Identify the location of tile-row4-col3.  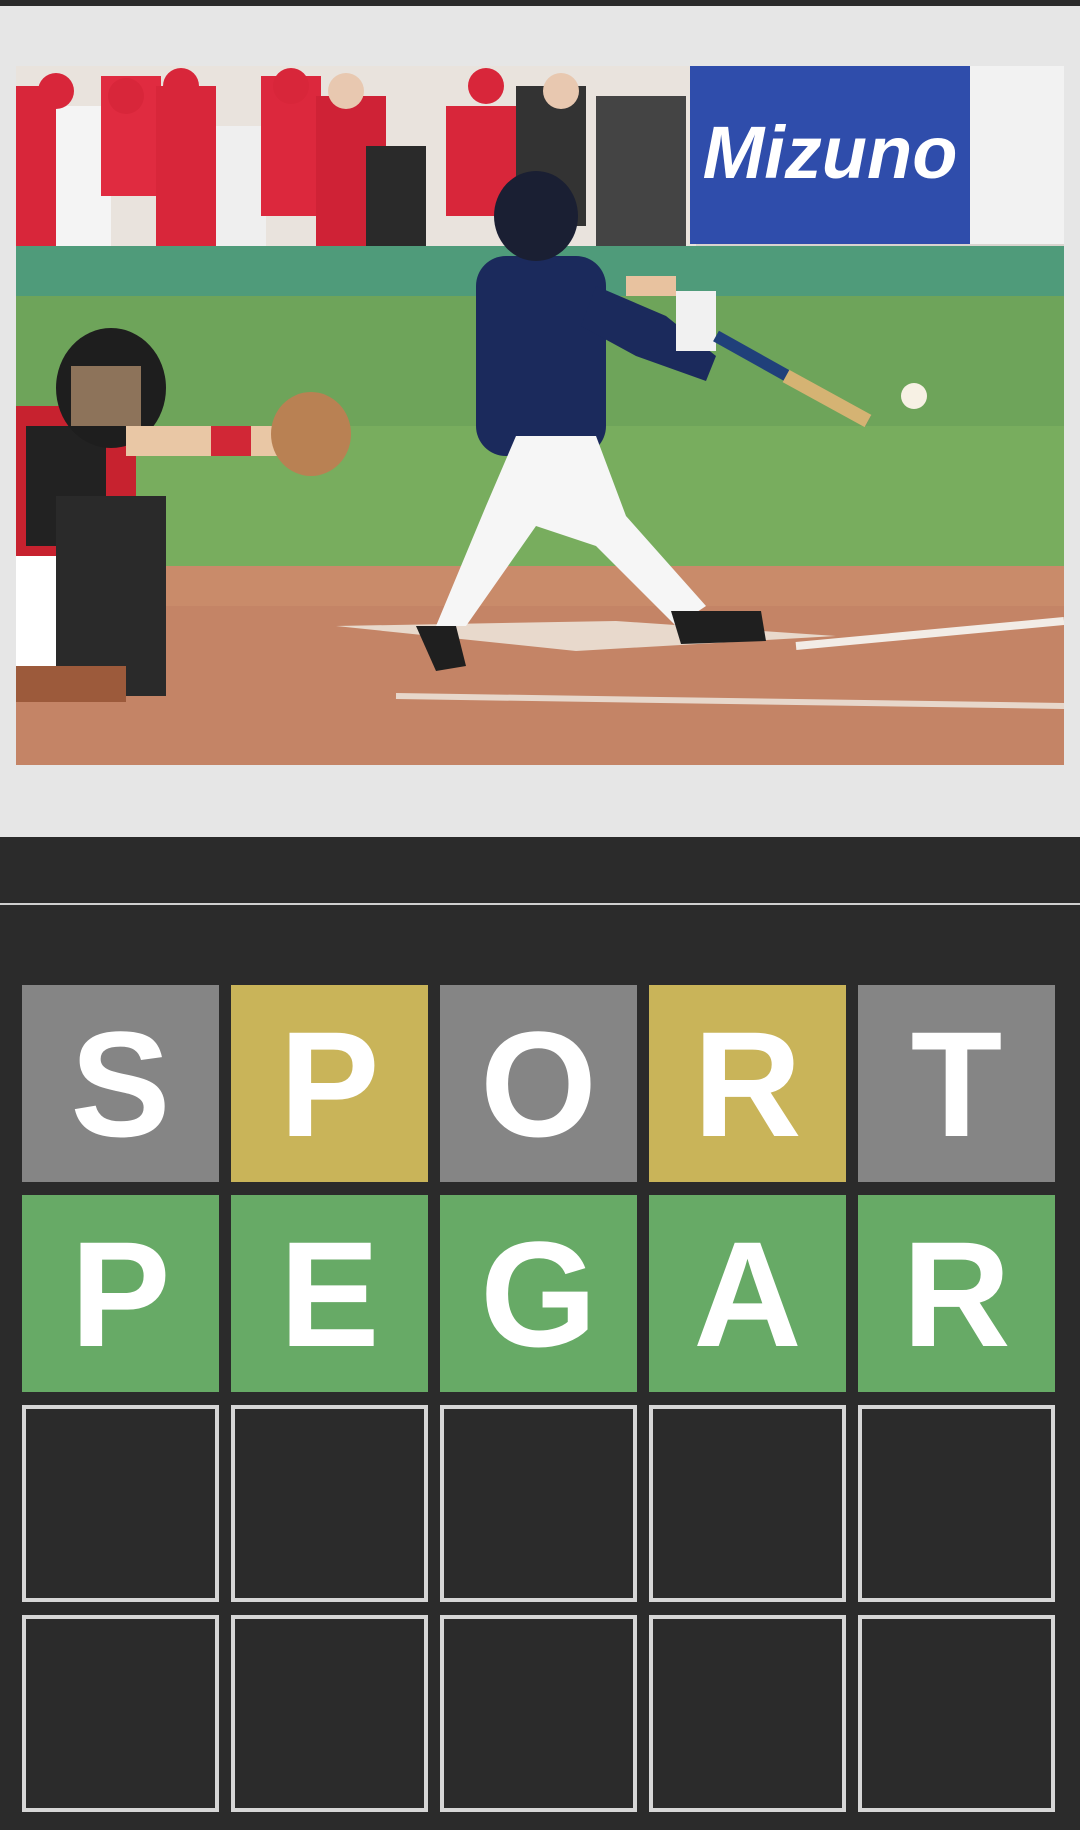
(538, 1713).